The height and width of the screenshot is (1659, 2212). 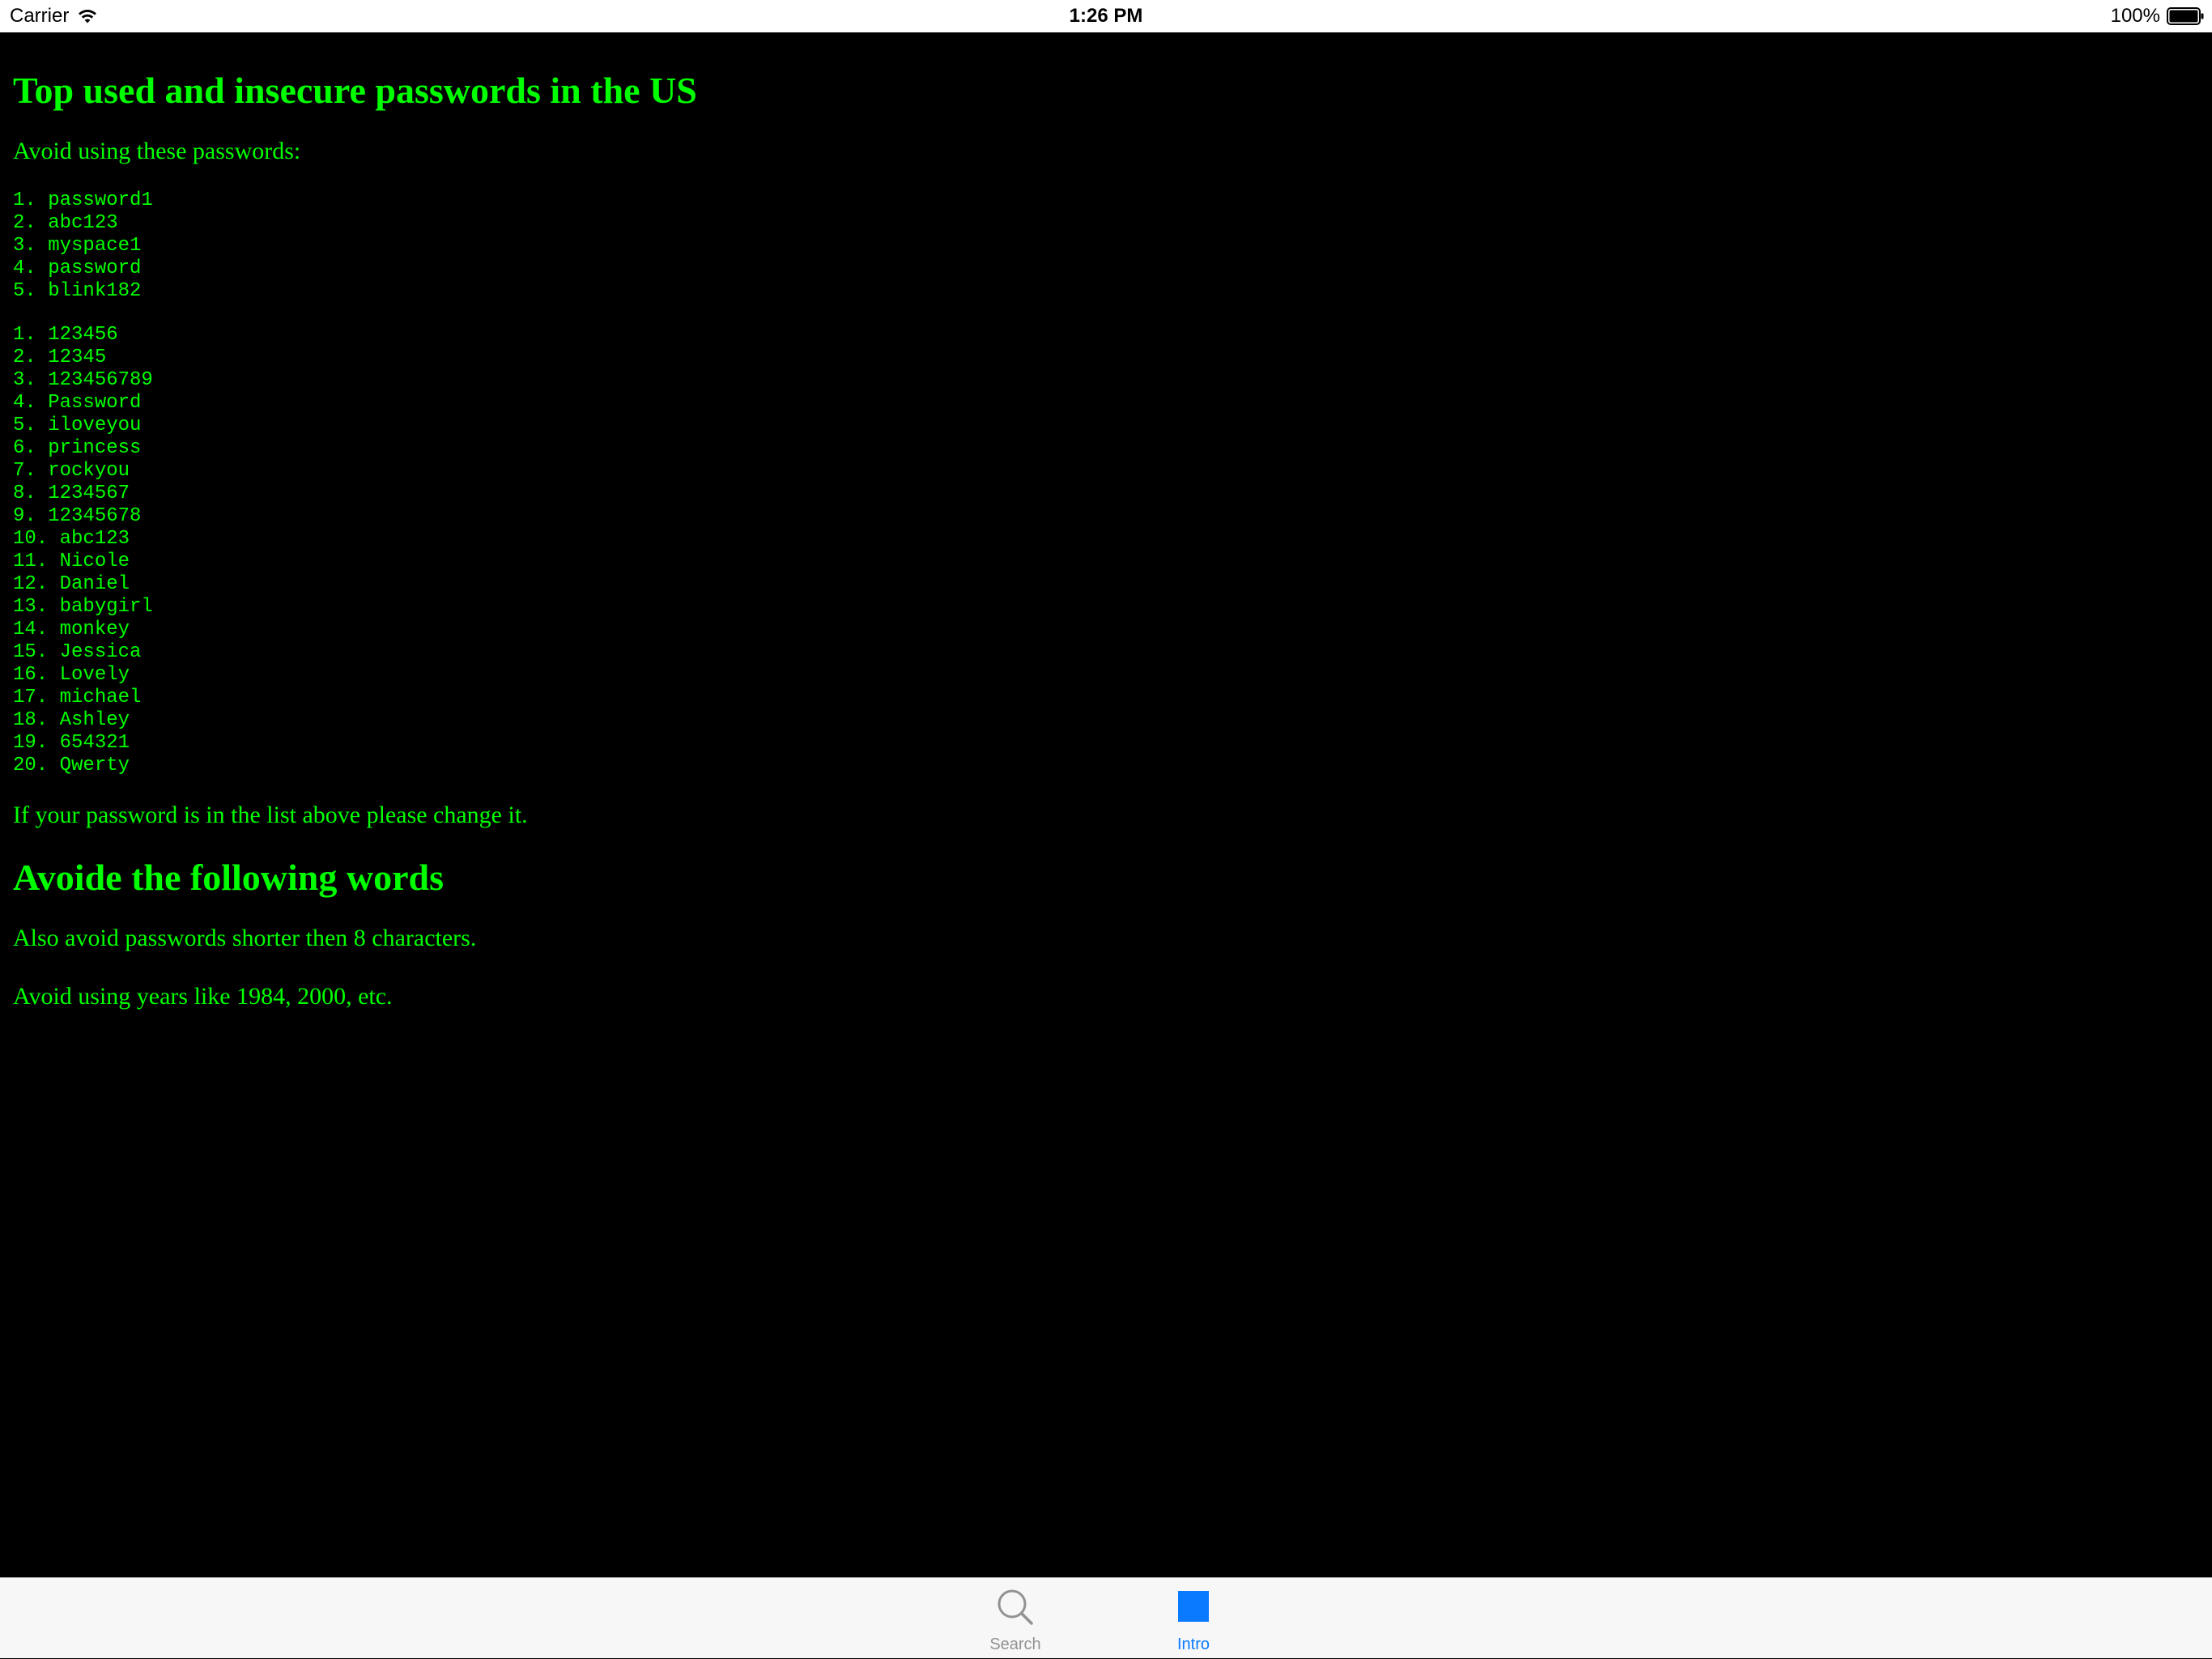 What do you see at coordinates (2185, 16) in the screenshot?
I see `battery-full-icon` at bounding box center [2185, 16].